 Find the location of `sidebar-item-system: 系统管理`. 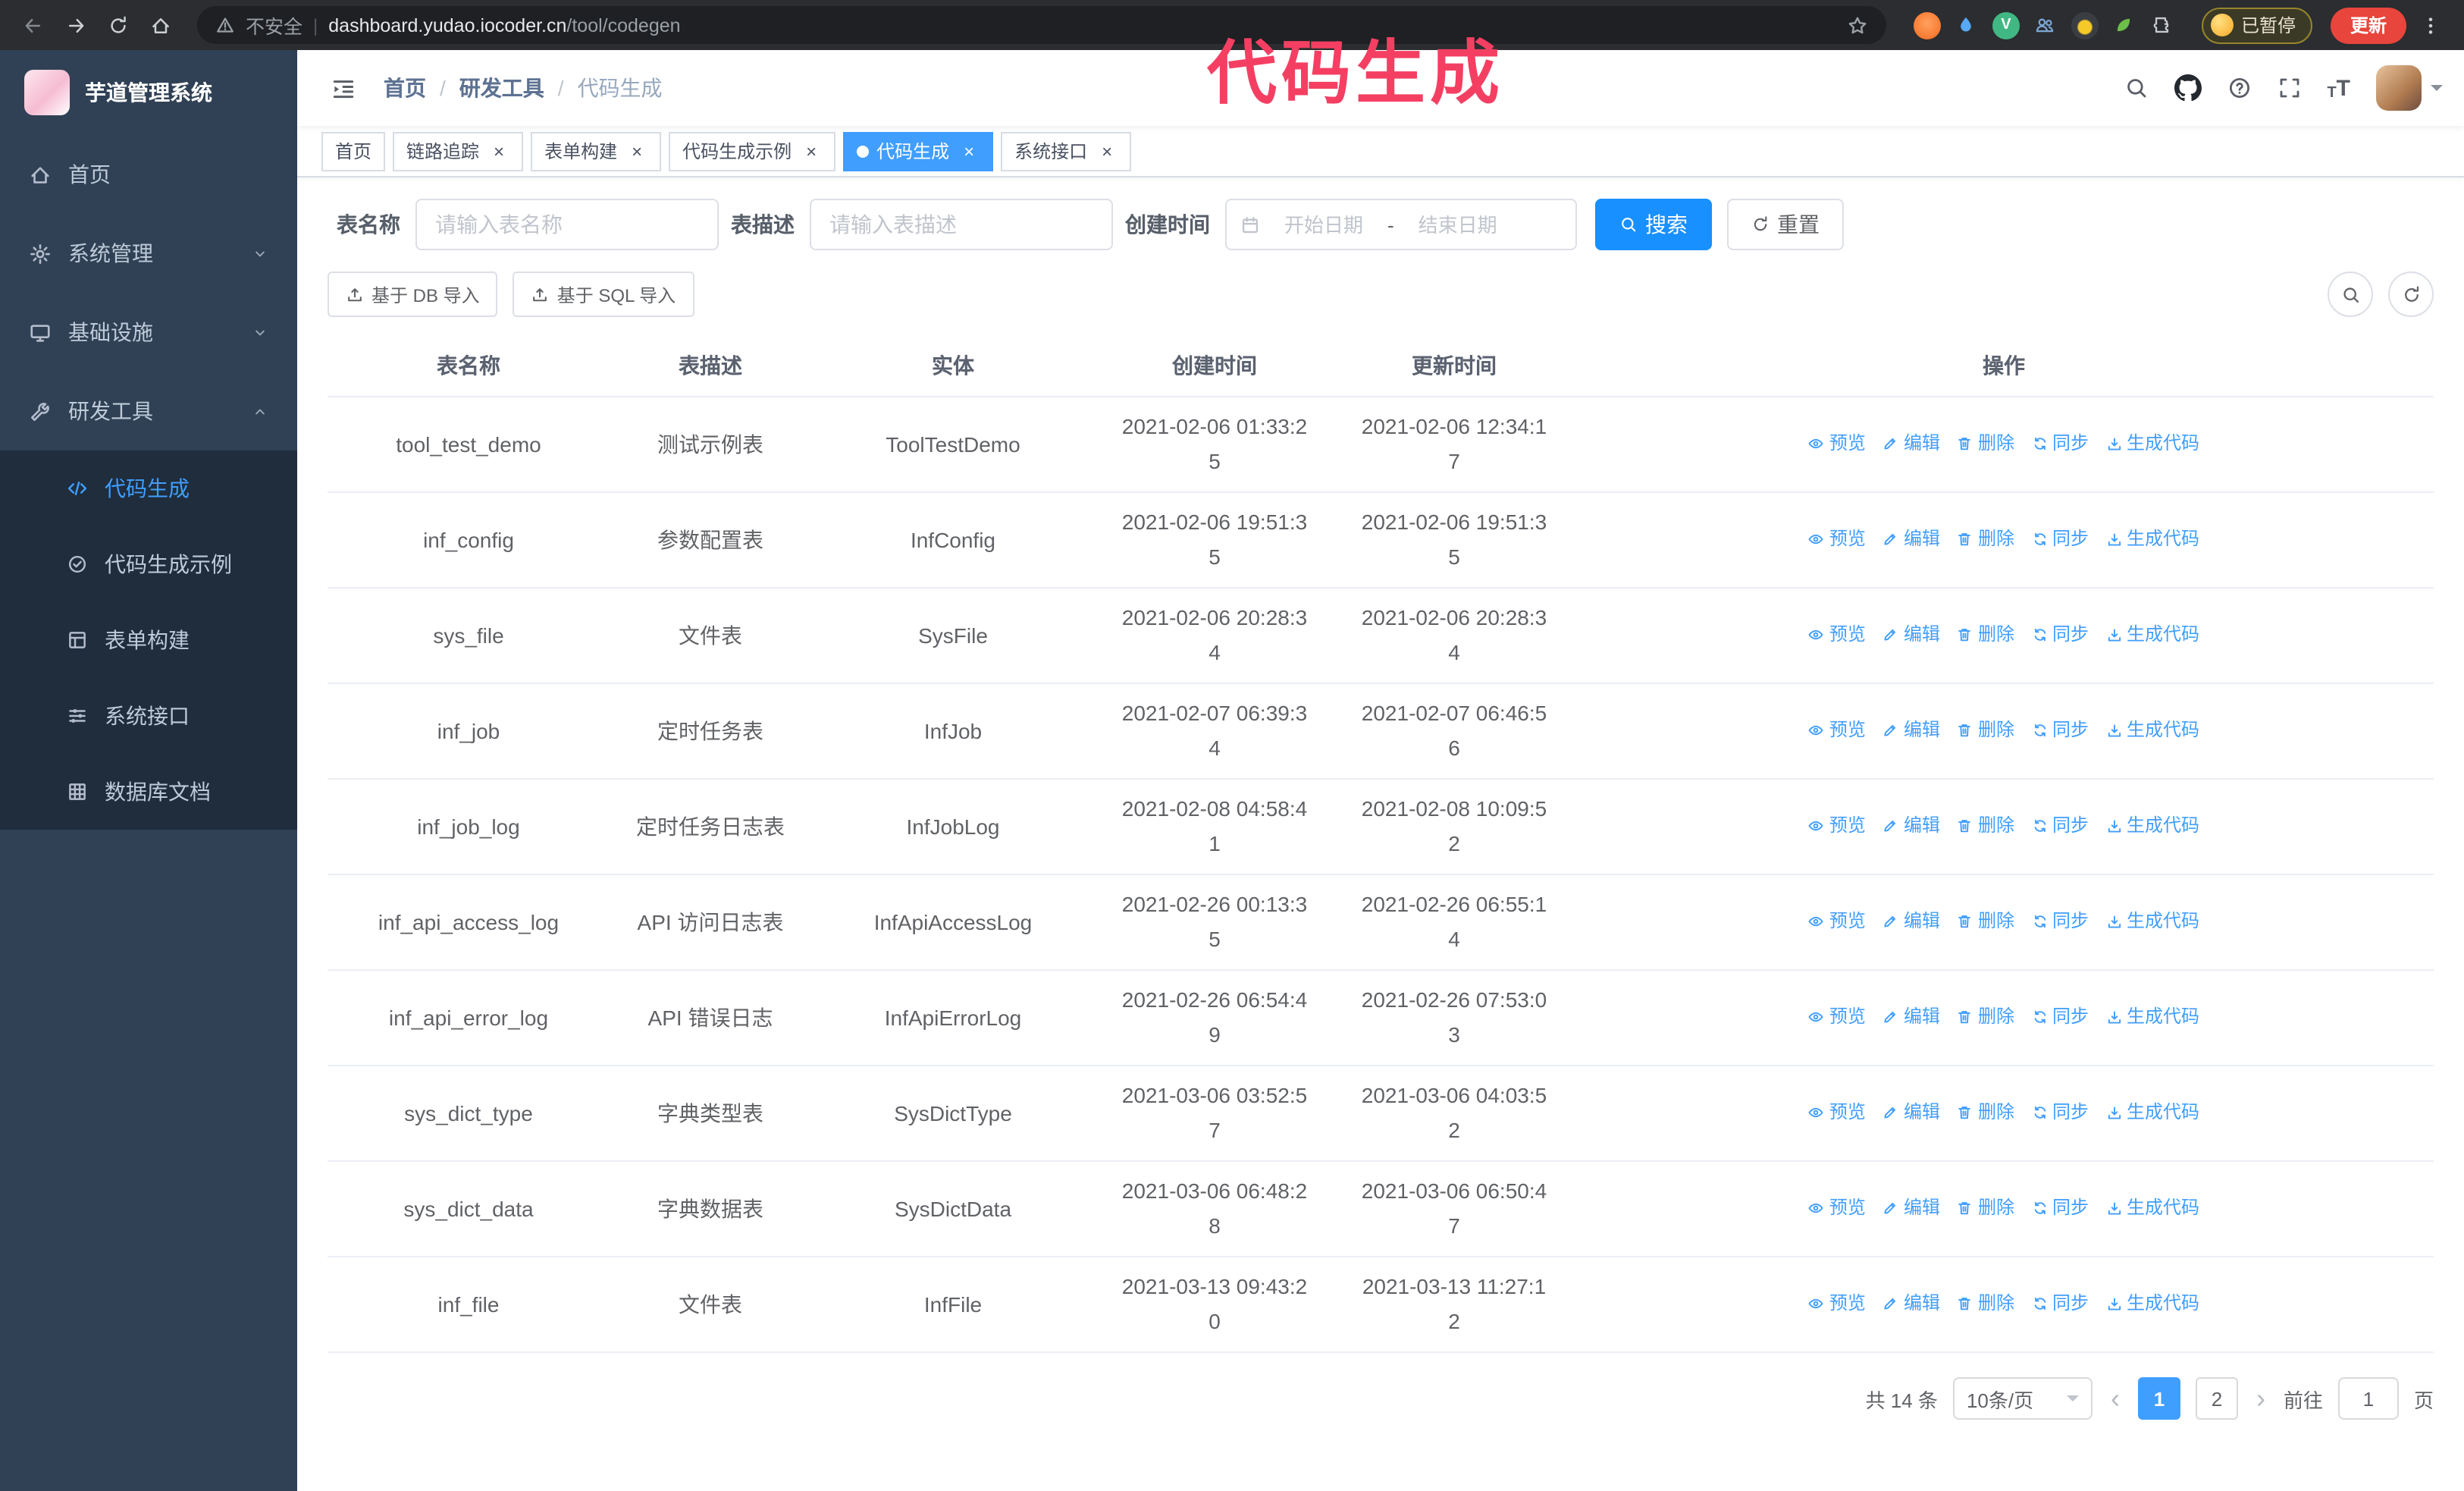

sidebar-item-system: 系统管理 is located at coordinates (148, 253).